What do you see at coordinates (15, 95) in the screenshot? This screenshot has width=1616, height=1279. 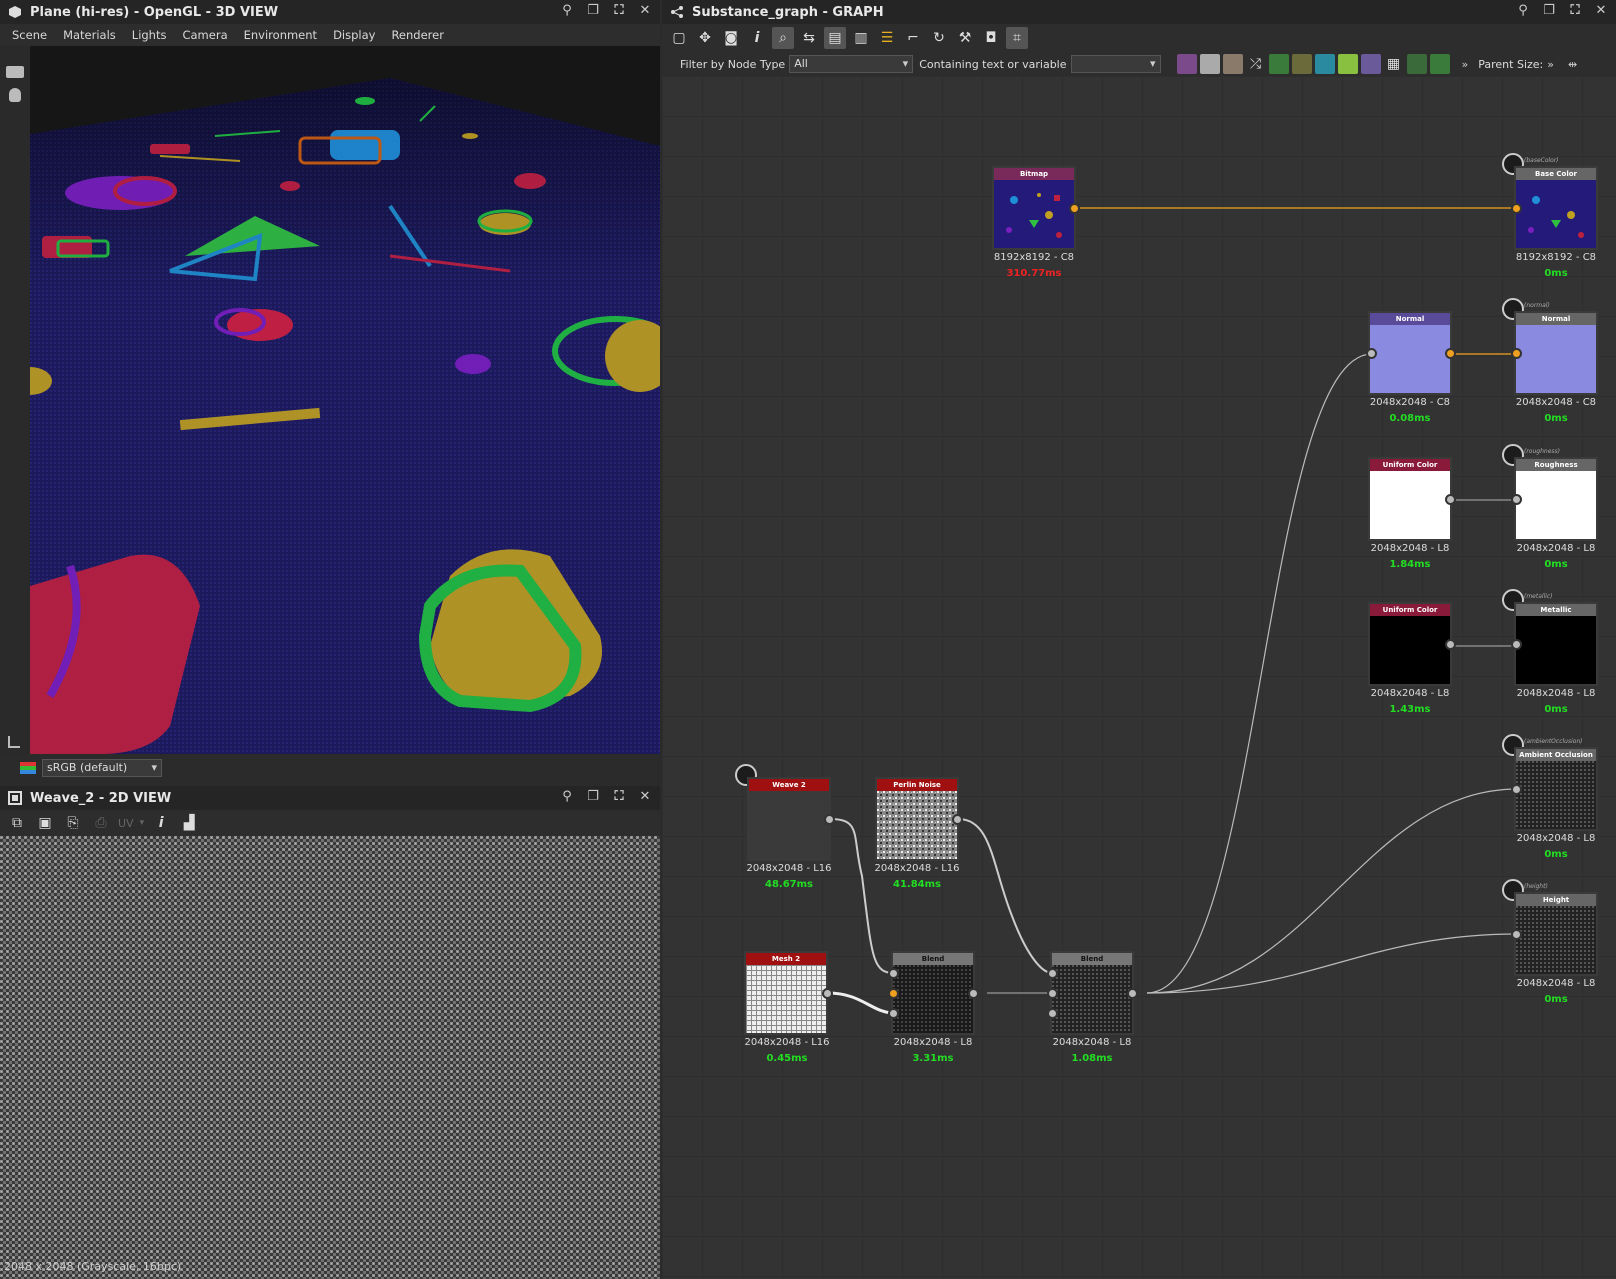 I see `light-icon` at bounding box center [15, 95].